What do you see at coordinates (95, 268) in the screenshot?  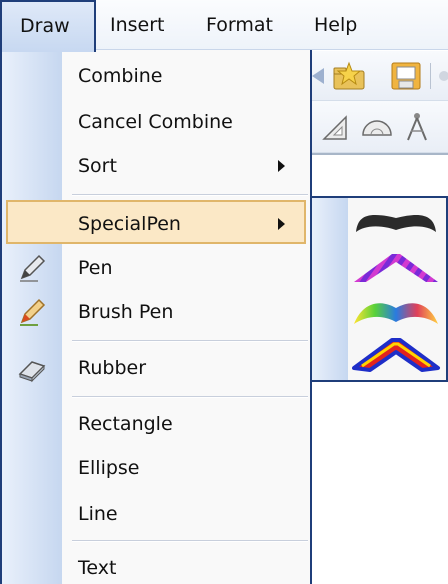 I see `menu-item-label: Pen` at bounding box center [95, 268].